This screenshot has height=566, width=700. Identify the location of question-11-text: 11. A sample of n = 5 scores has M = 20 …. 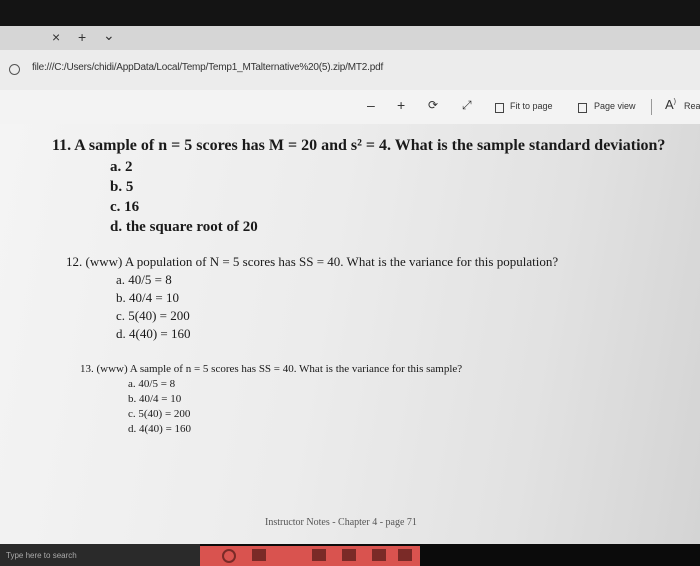
(359, 145).